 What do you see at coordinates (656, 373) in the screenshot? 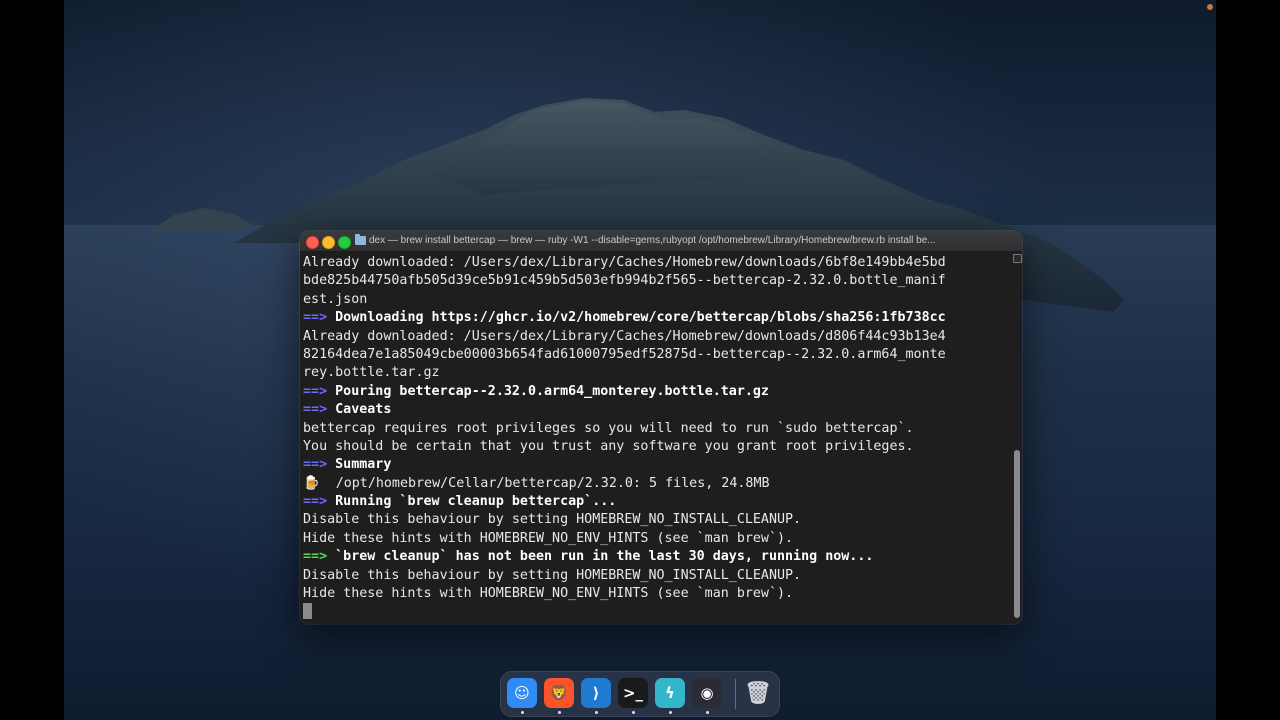
I see `terminal-line: rey.bottle.tar.gz` at bounding box center [656, 373].